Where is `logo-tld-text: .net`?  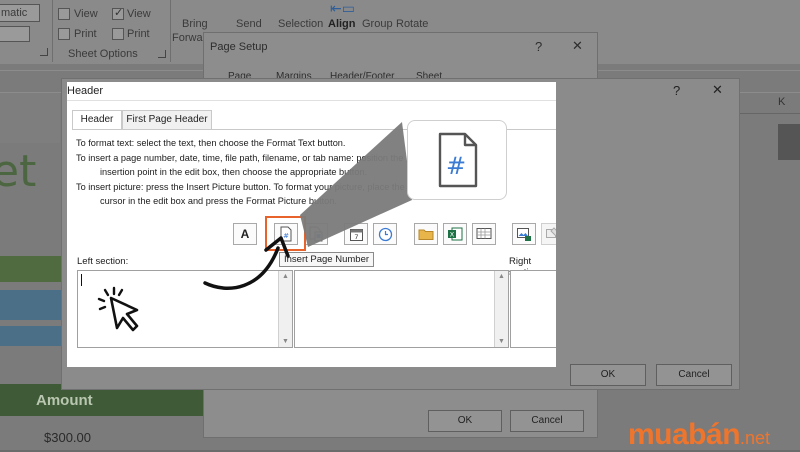
logo-tld-text: .net is located at coordinates (755, 438).